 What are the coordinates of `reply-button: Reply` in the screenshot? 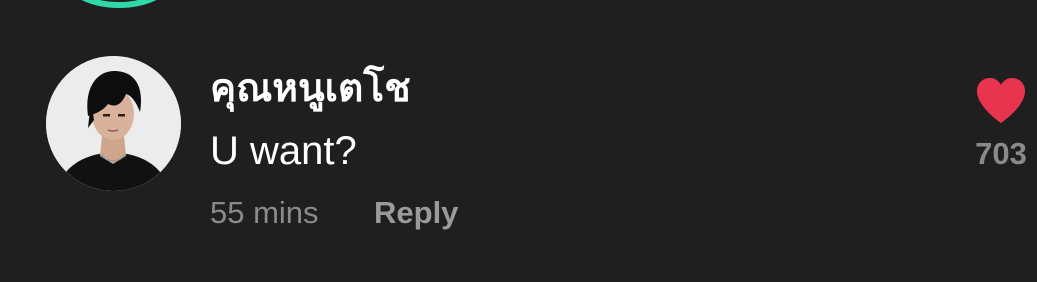 It's located at (416, 213).